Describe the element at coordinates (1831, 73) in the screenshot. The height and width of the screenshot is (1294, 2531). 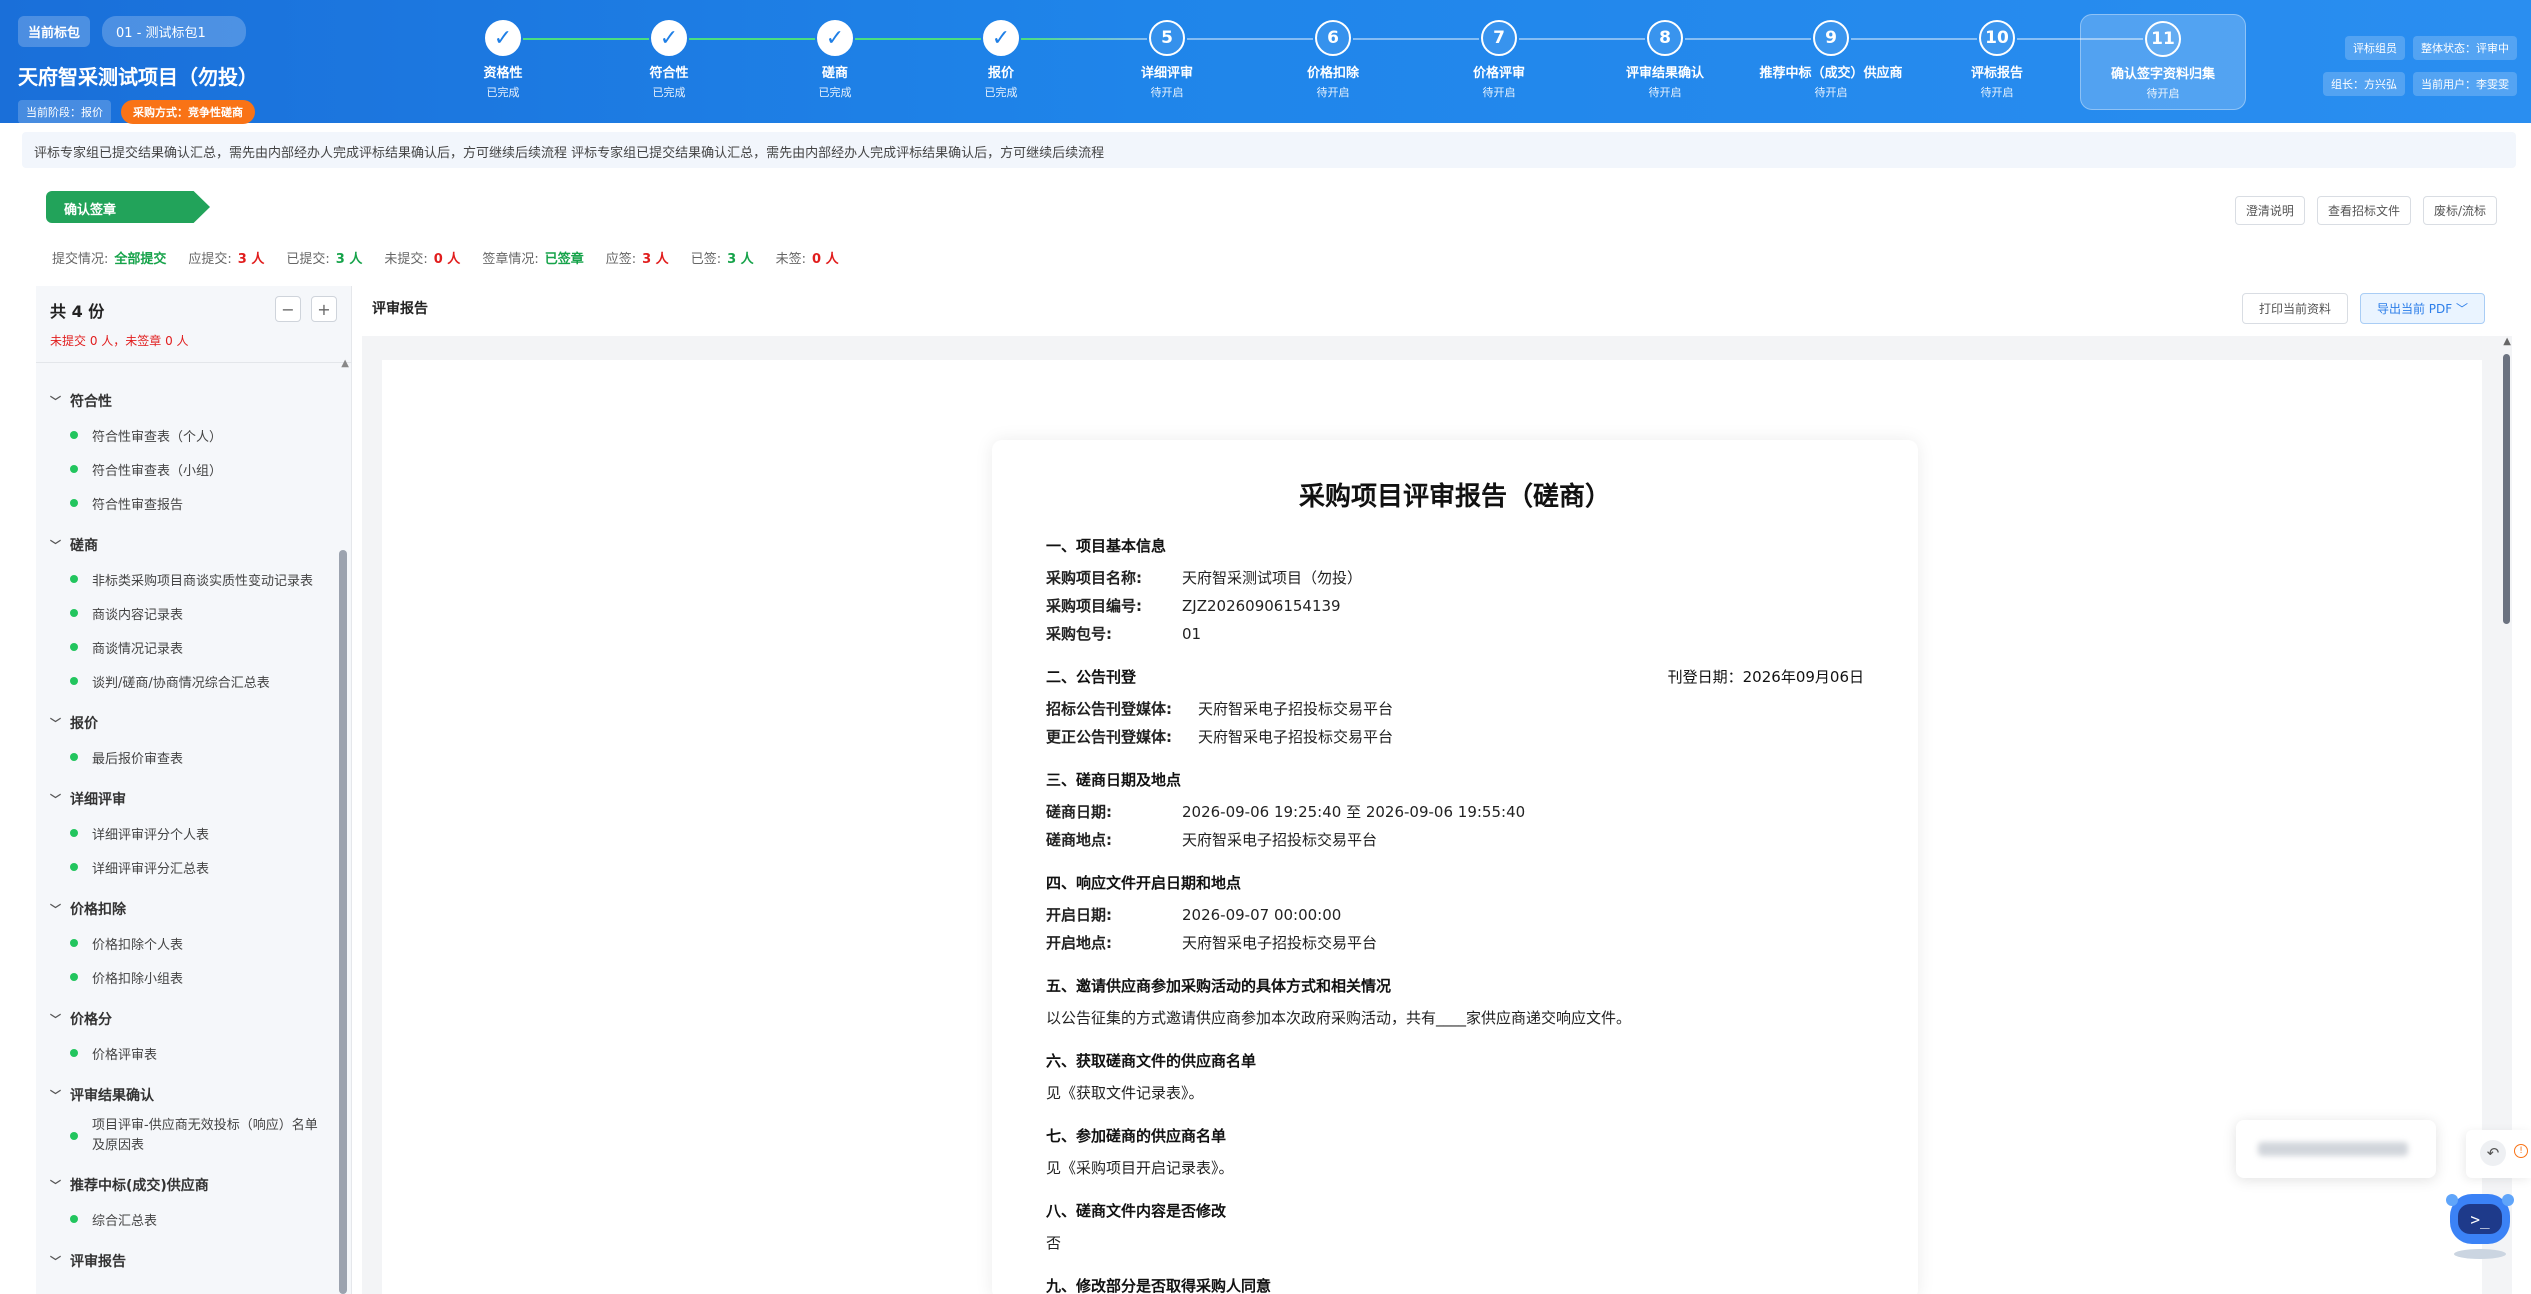
I see `step-name: 推荐中标（成交）供应商` at that location.